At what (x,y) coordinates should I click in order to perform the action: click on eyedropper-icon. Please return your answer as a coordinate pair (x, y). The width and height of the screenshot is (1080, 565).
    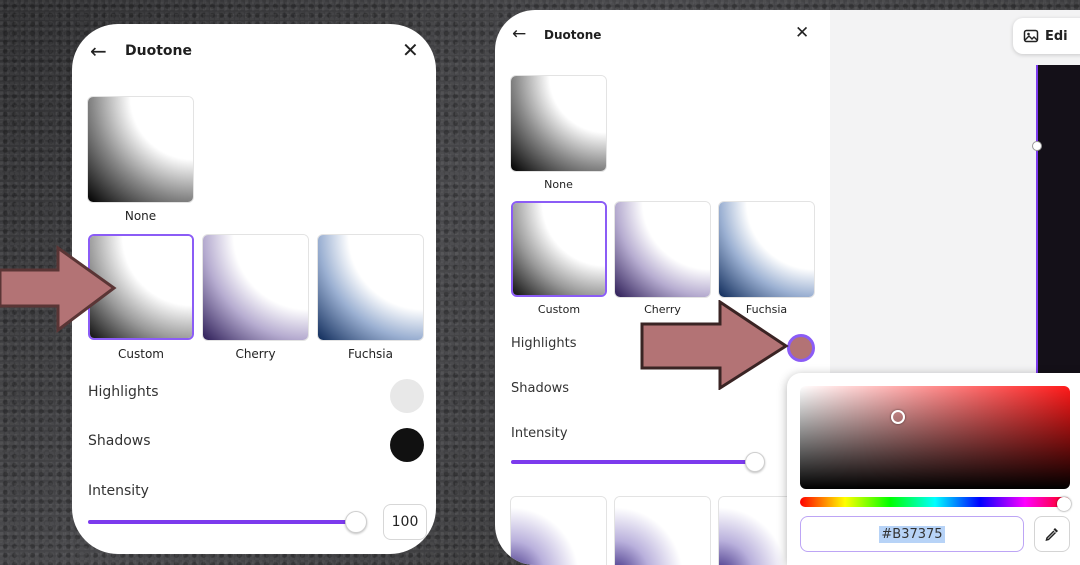
    Looking at the image, I should click on (1051, 535).